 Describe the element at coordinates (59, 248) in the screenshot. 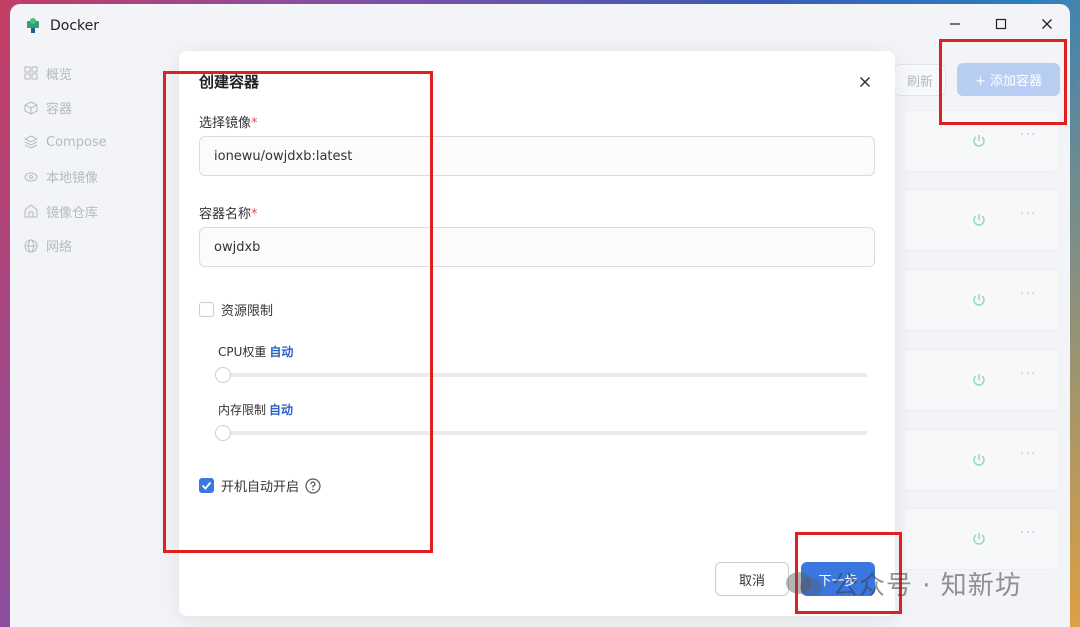

I see `sidebar-item-label: 网络` at that location.